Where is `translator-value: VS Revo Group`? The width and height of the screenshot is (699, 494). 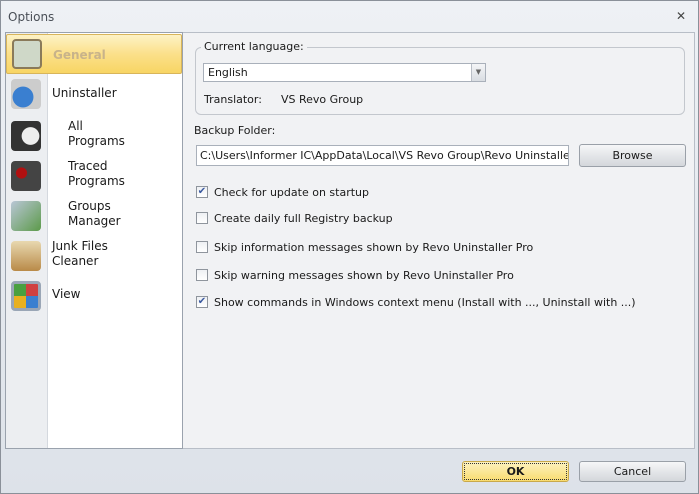
translator-value: VS Revo Group is located at coordinates (322, 99).